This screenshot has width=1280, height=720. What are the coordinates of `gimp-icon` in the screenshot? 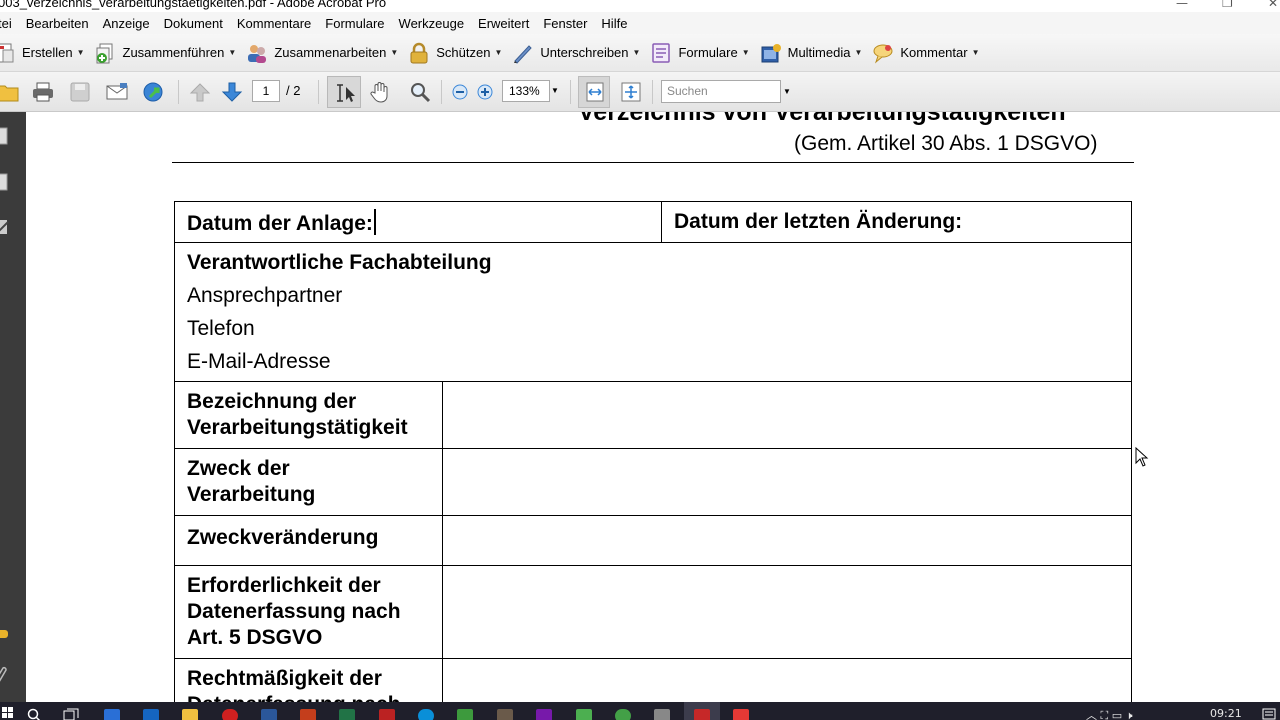 It's located at (505, 714).